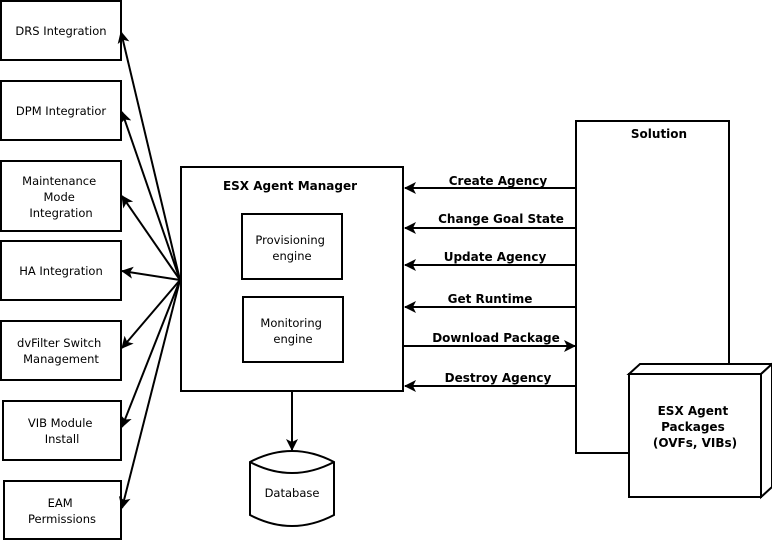 This screenshot has width=772, height=541. Describe the element at coordinates (62, 510) in the screenshot. I see `integration-eam-permissions: EAM Permissions` at that location.